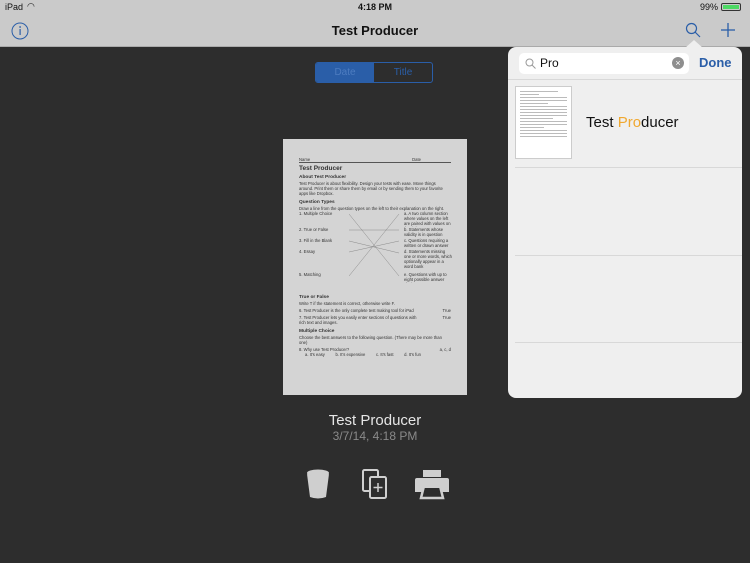 Image resolution: width=750 pixels, height=563 pixels. Describe the element at coordinates (678, 63) in the screenshot. I see `clear-search-icon: ×` at that location.